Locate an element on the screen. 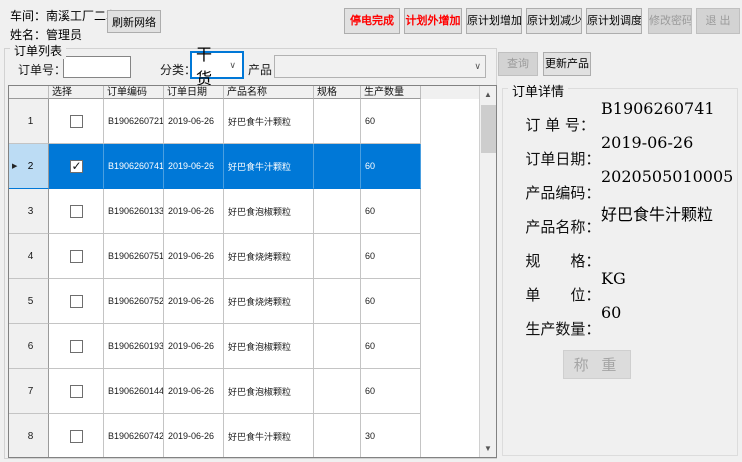  operator-line: 姓名：管理员 is located at coordinates (46, 34).